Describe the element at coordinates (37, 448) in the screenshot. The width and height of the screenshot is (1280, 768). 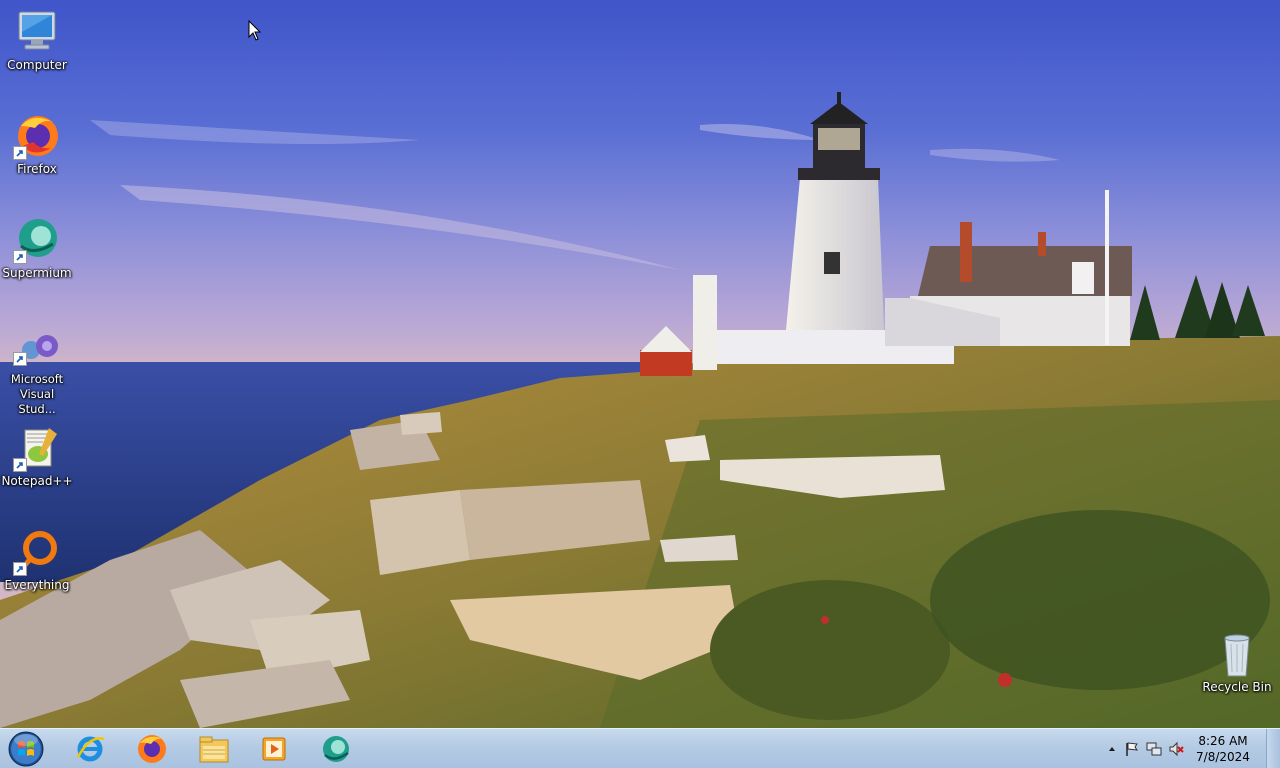
I see `notepadpp-icon` at that location.